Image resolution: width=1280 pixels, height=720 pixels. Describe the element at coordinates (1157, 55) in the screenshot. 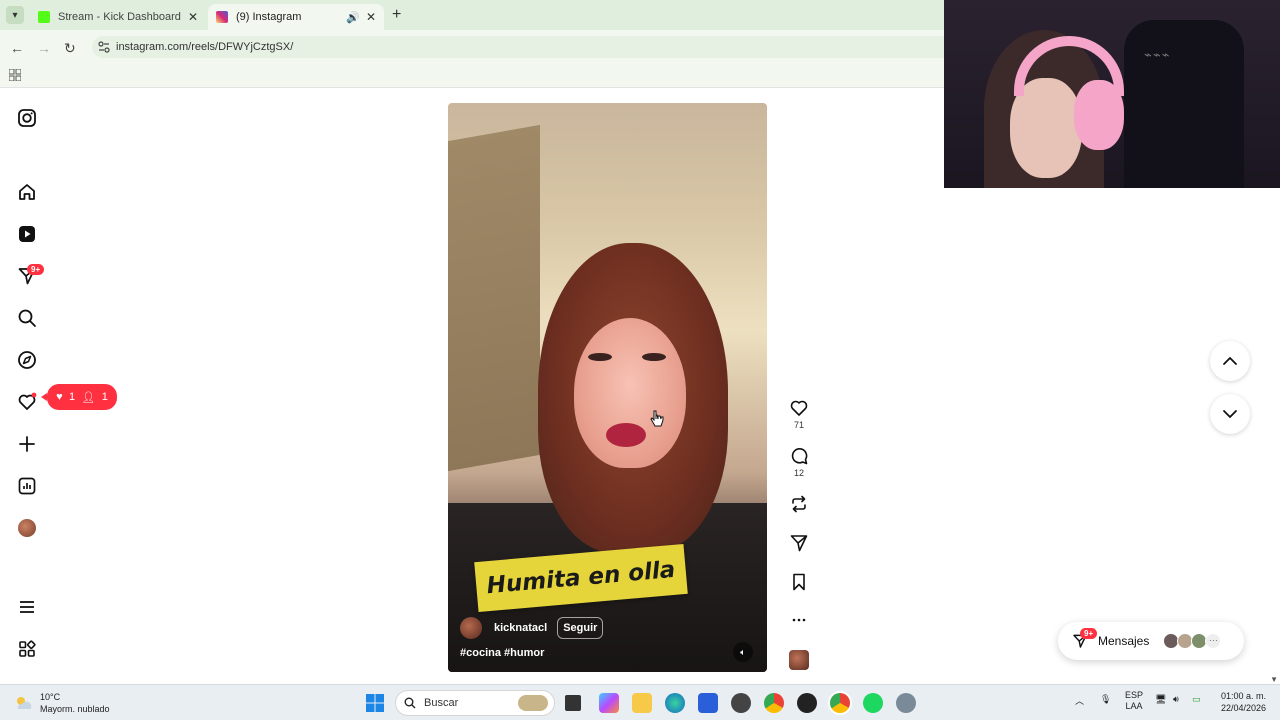

I see `chair-logo-icon: ⌁⌁⌁` at that location.